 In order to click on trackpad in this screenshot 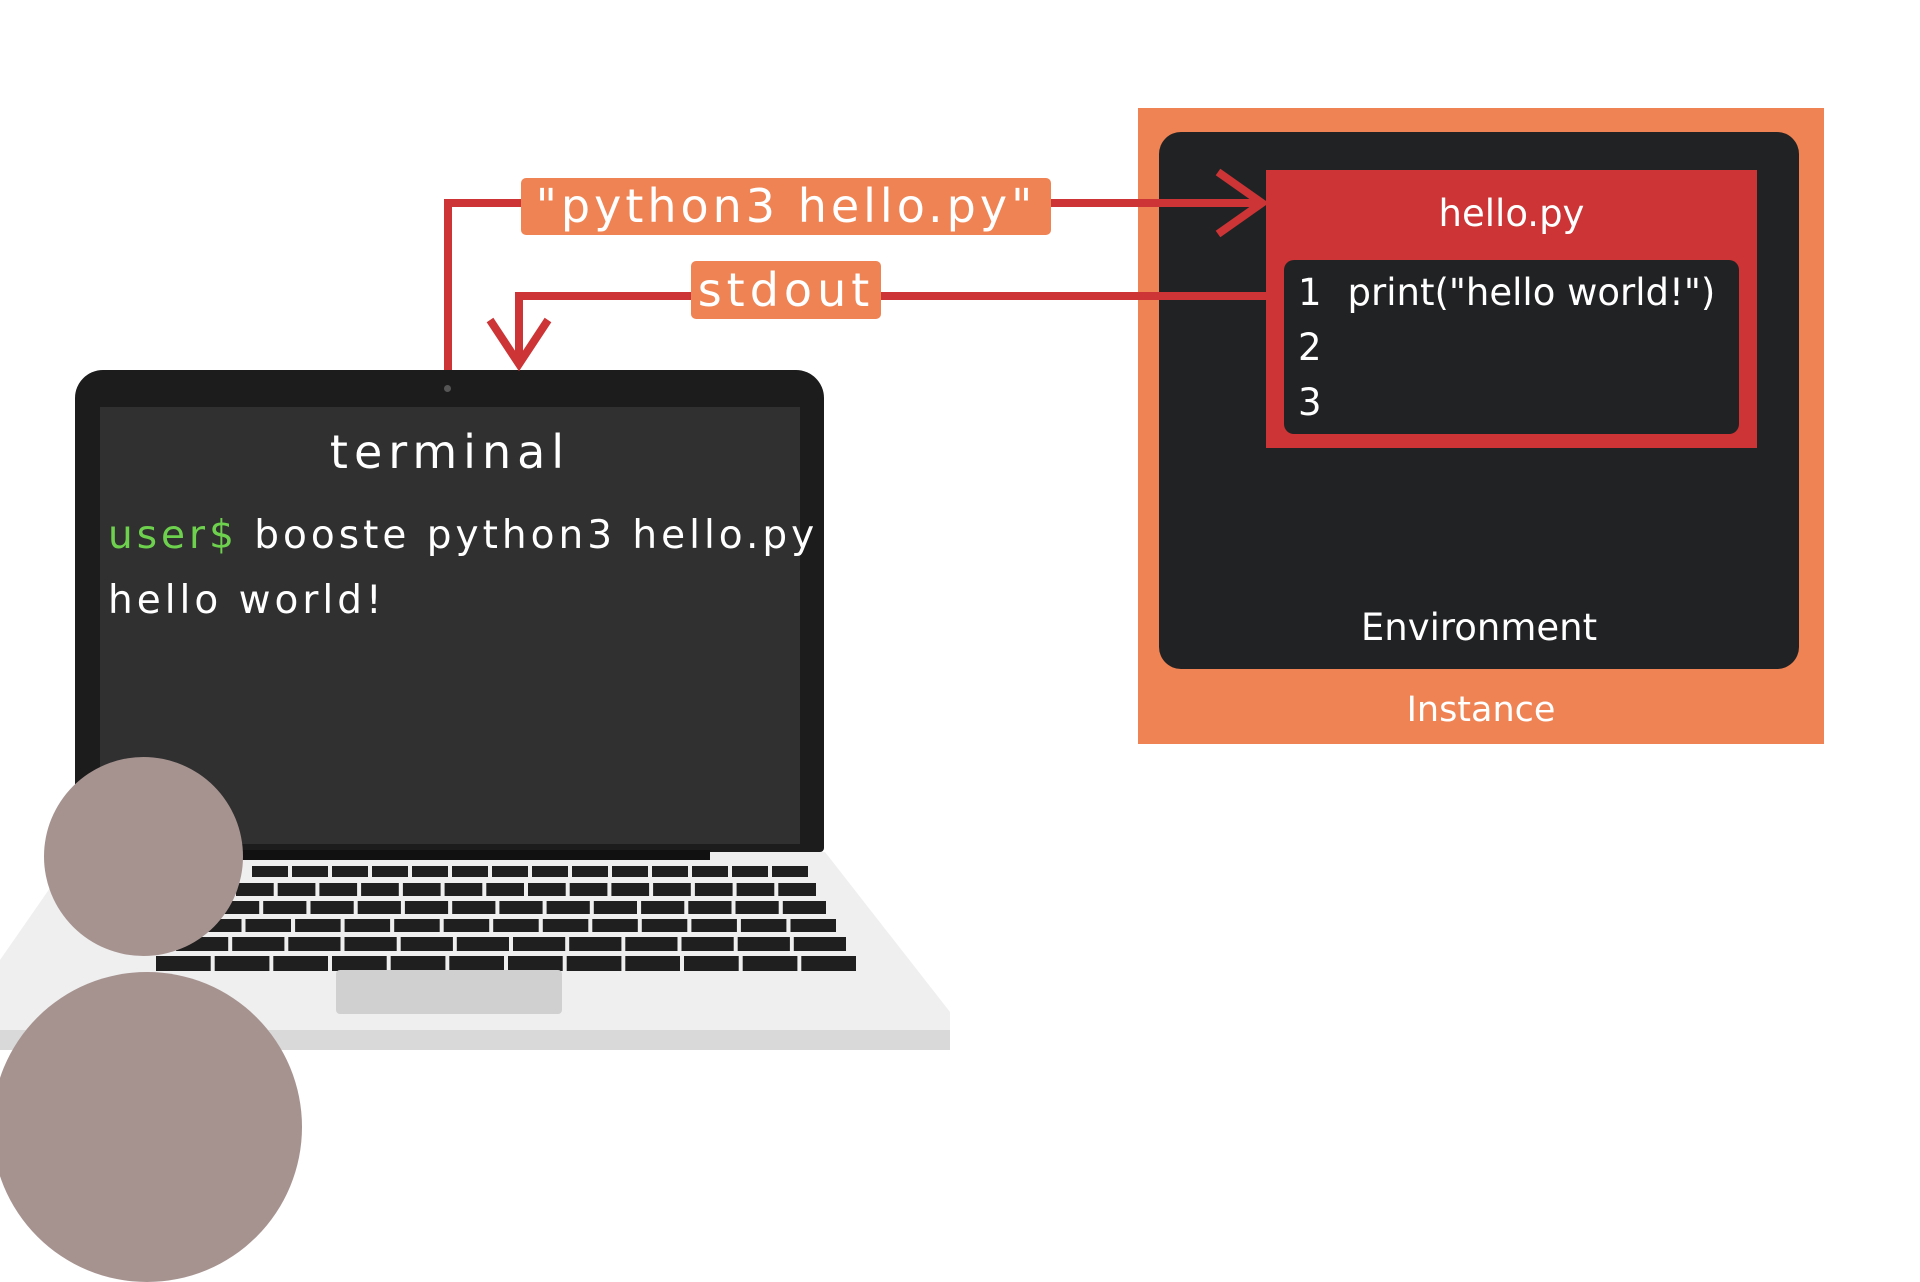, I will do `click(449, 992)`.